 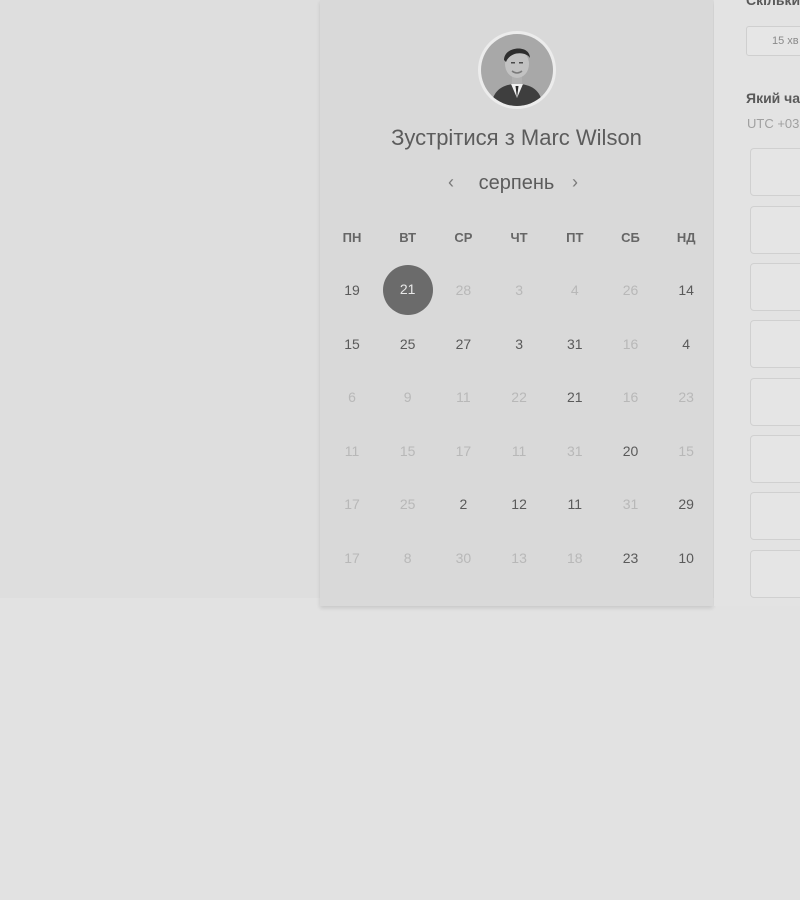 I want to click on calendar-day: 8, so click(x=407, y=557).